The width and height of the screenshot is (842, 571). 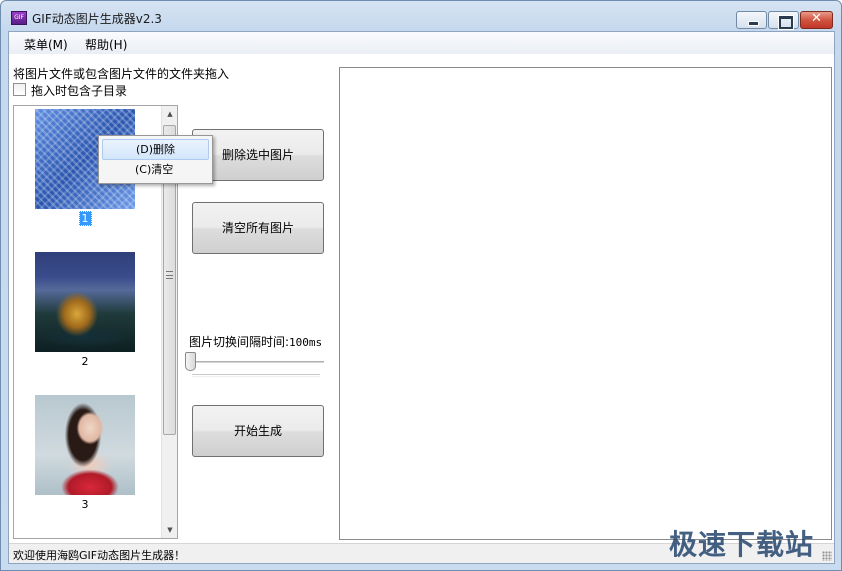 What do you see at coordinates (169, 114) in the screenshot?
I see `chevron-up-icon: ▲` at bounding box center [169, 114].